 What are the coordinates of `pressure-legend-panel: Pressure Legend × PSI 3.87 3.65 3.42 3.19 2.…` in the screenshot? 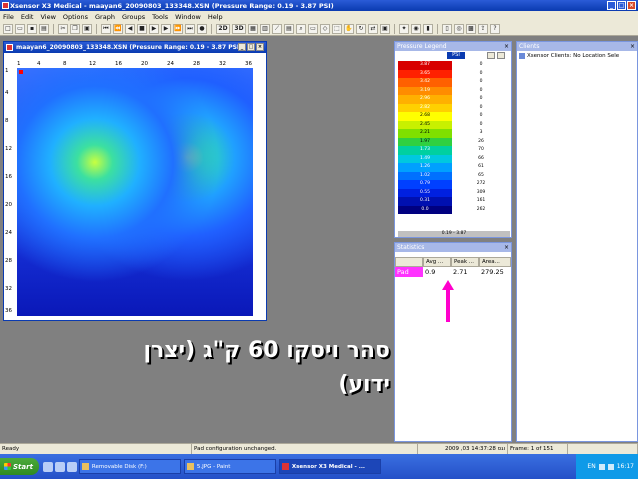 It's located at (453, 139).